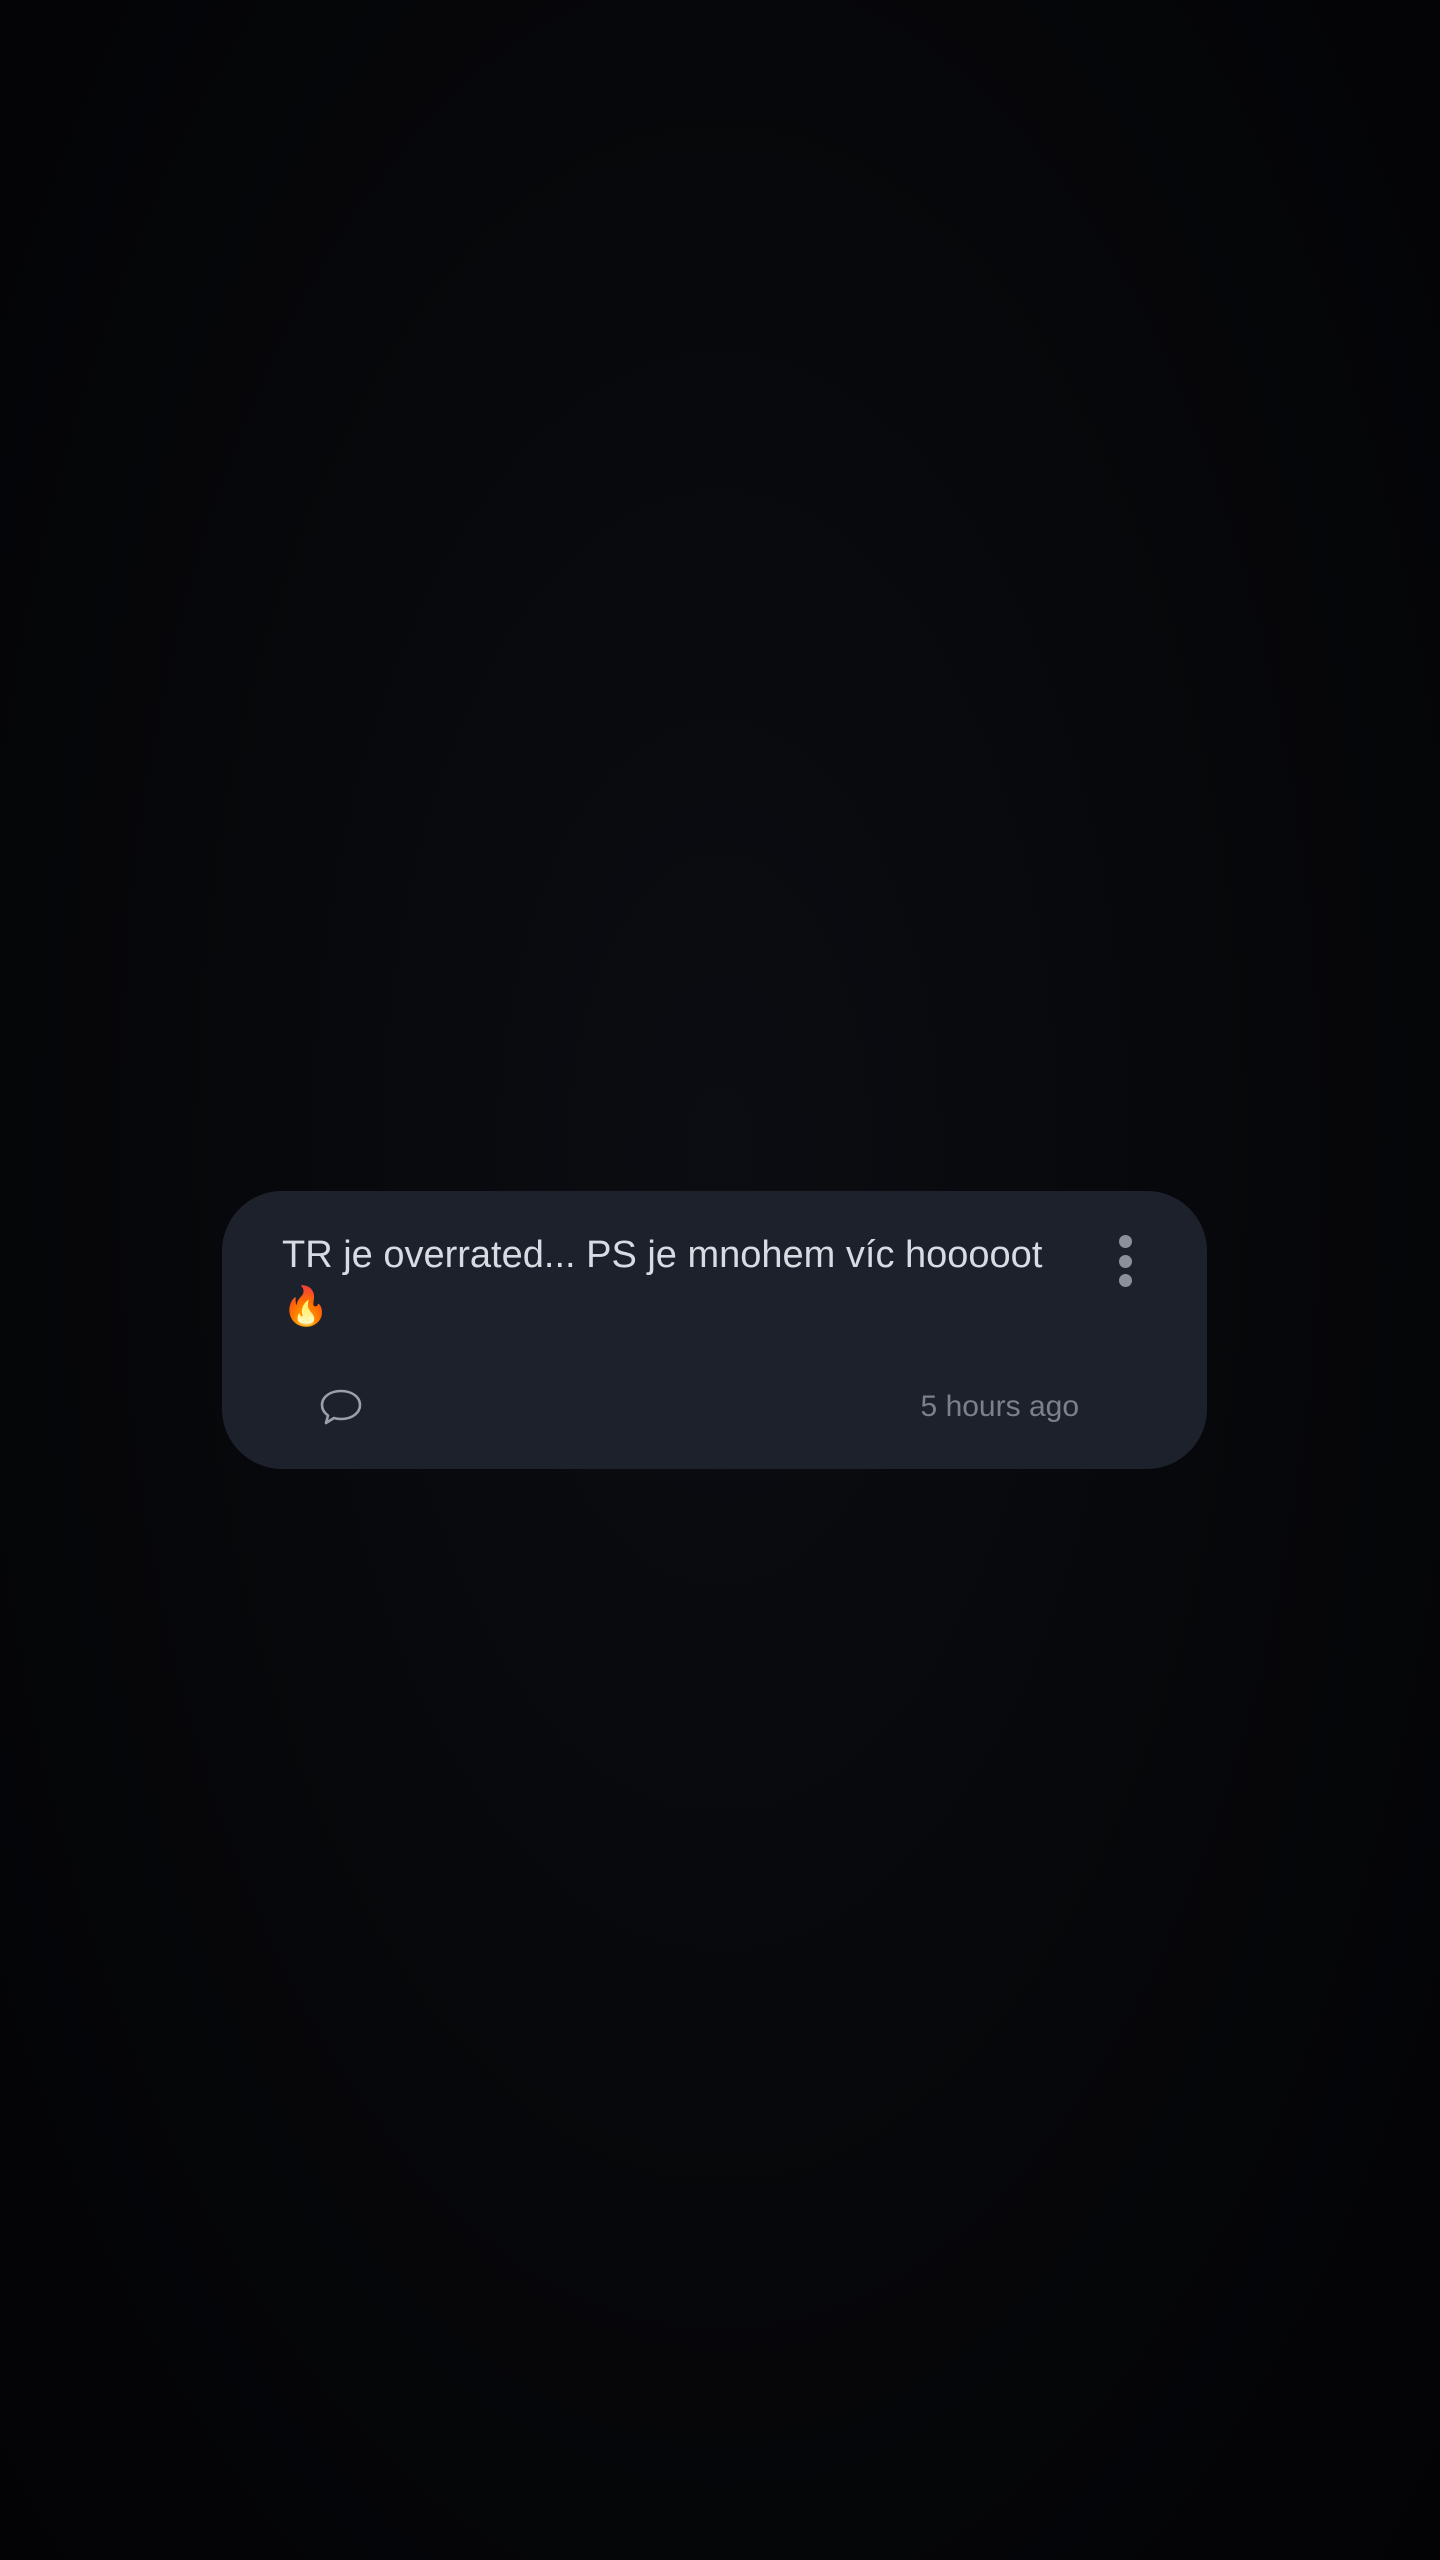 This screenshot has height=2560, width=1440. What do you see at coordinates (999, 1406) in the screenshot?
I see `post-timestamp: 5 hours ago` at bounding box center [999, 1406].